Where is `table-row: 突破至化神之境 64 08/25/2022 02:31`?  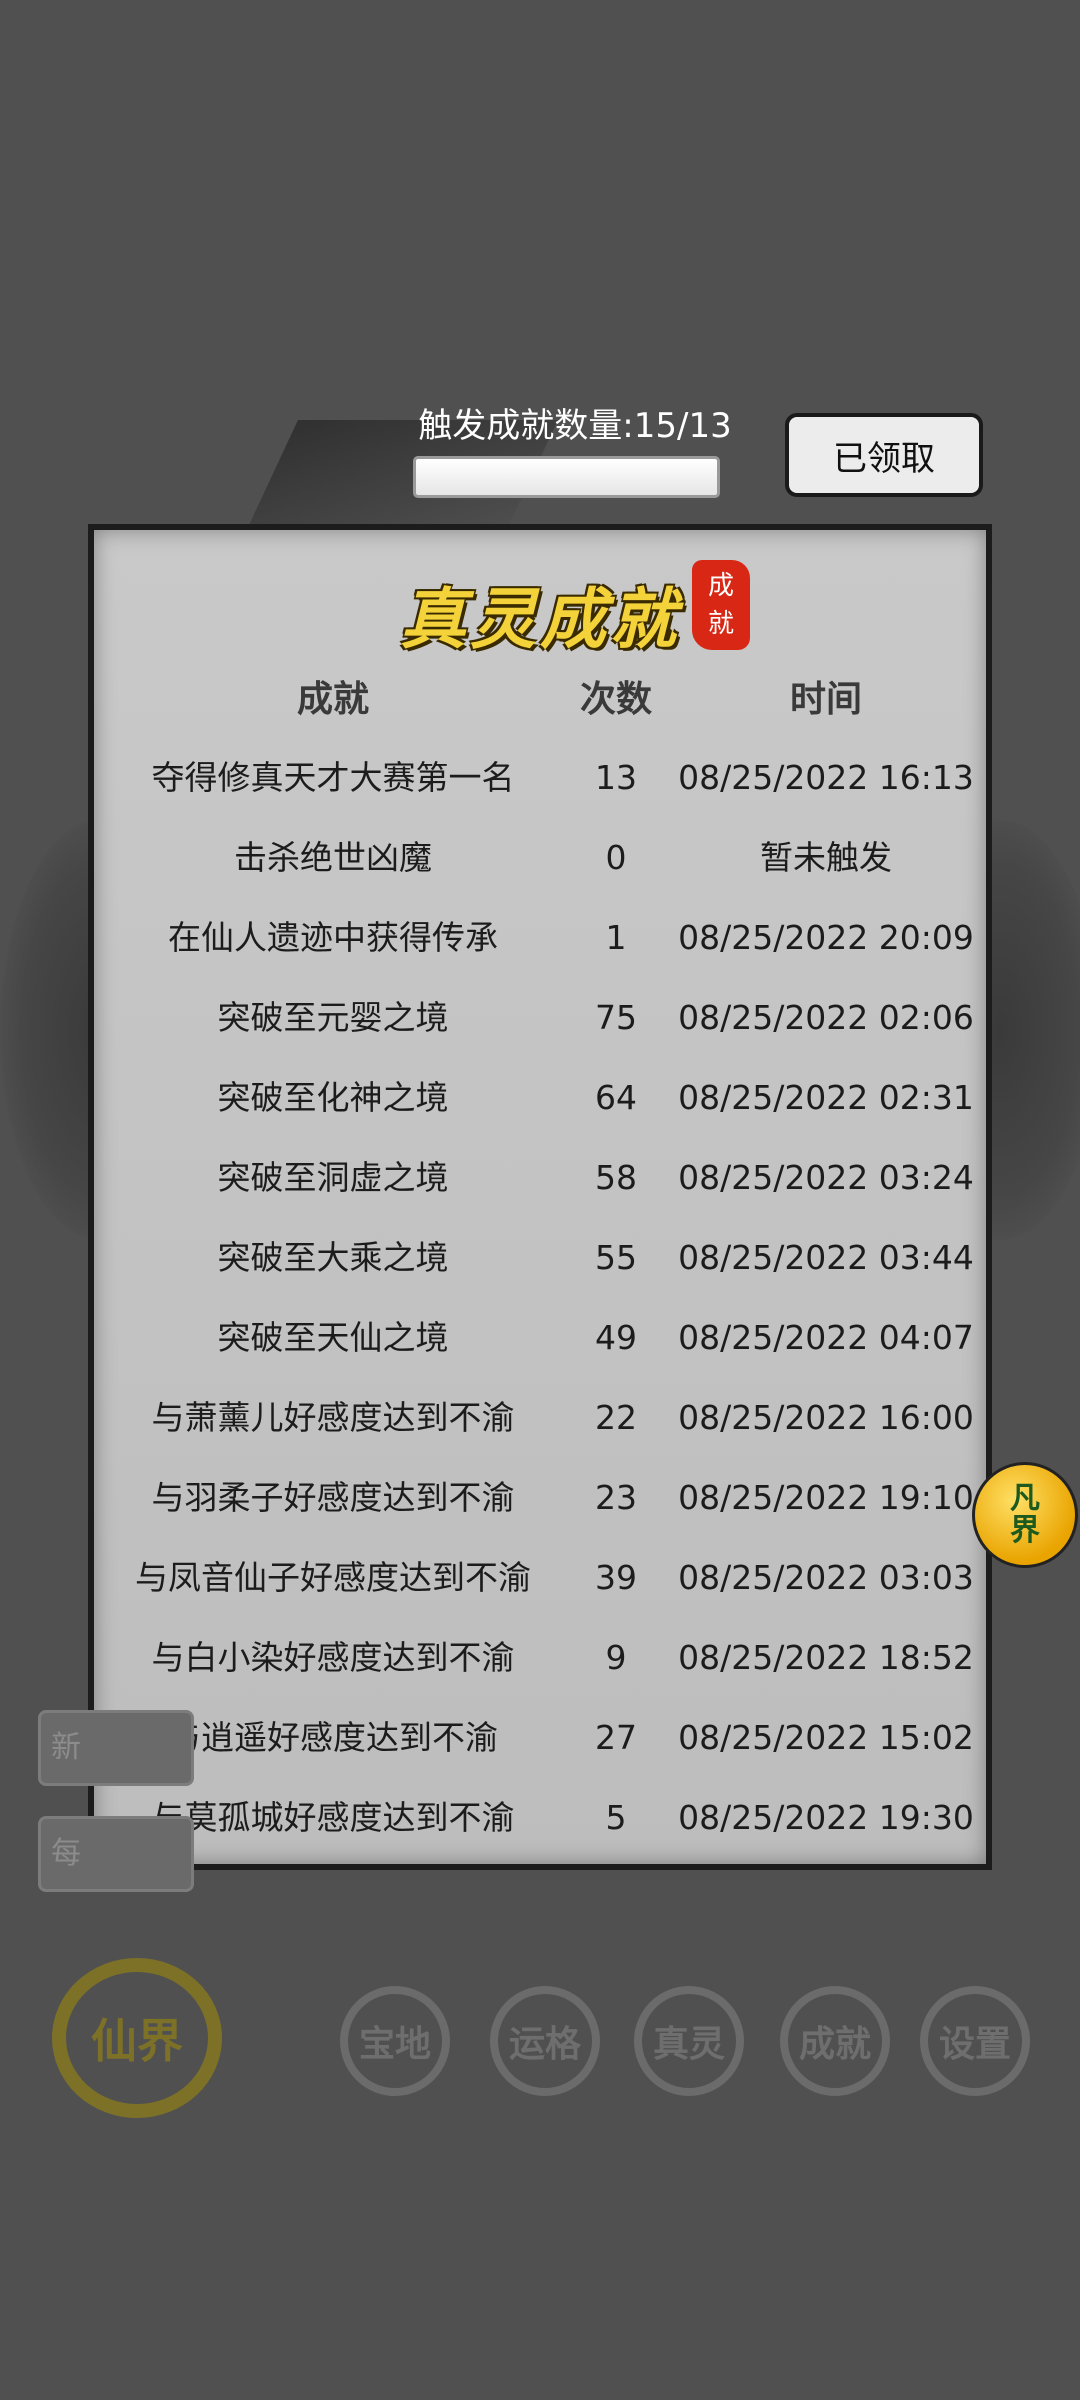
table-row: 突破至化神之境 64 08/25/2022 02:31 is located at coordinates (540, 1098).